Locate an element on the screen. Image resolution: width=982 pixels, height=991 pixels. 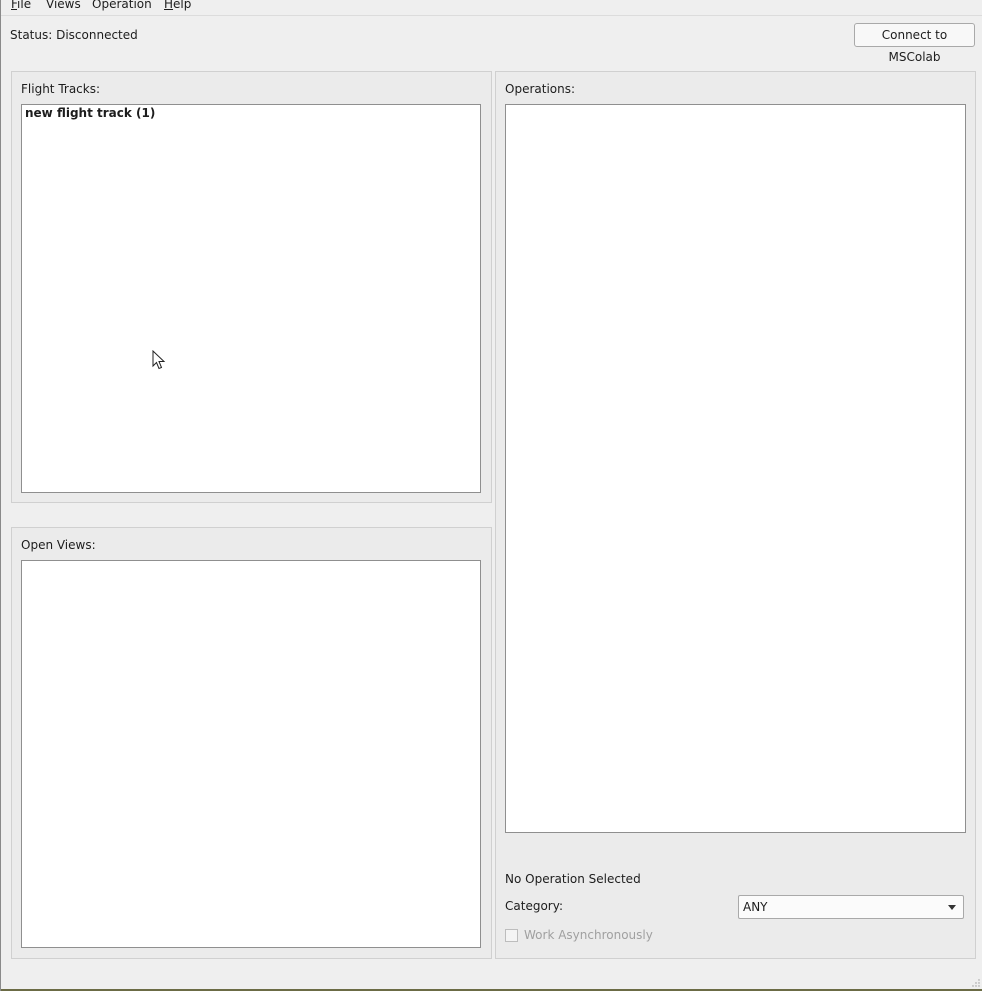
category-select-value: ANY is located at coordinates (755, 907).